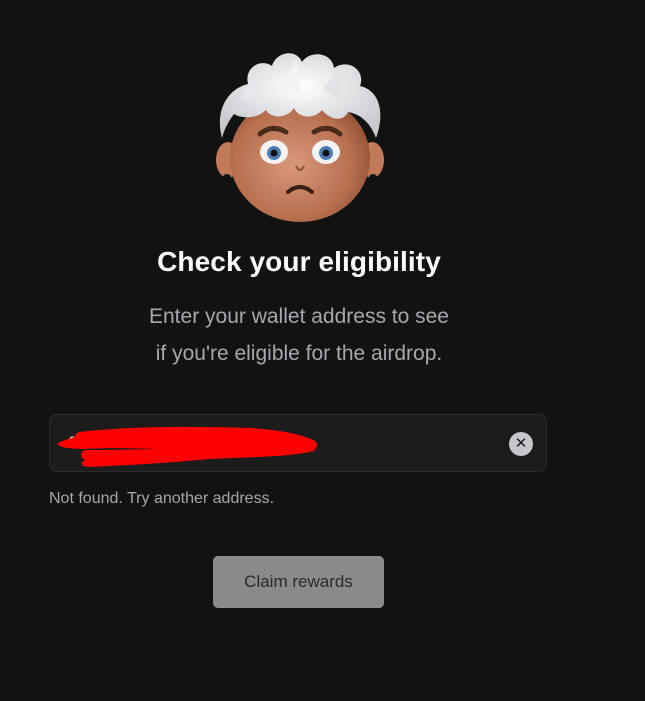 This screenshot has width=645, height=701. What do you see at coordinates (283, 443) in the screenshot?
I see `wallet-address-input` at bounding box center [283, 443].